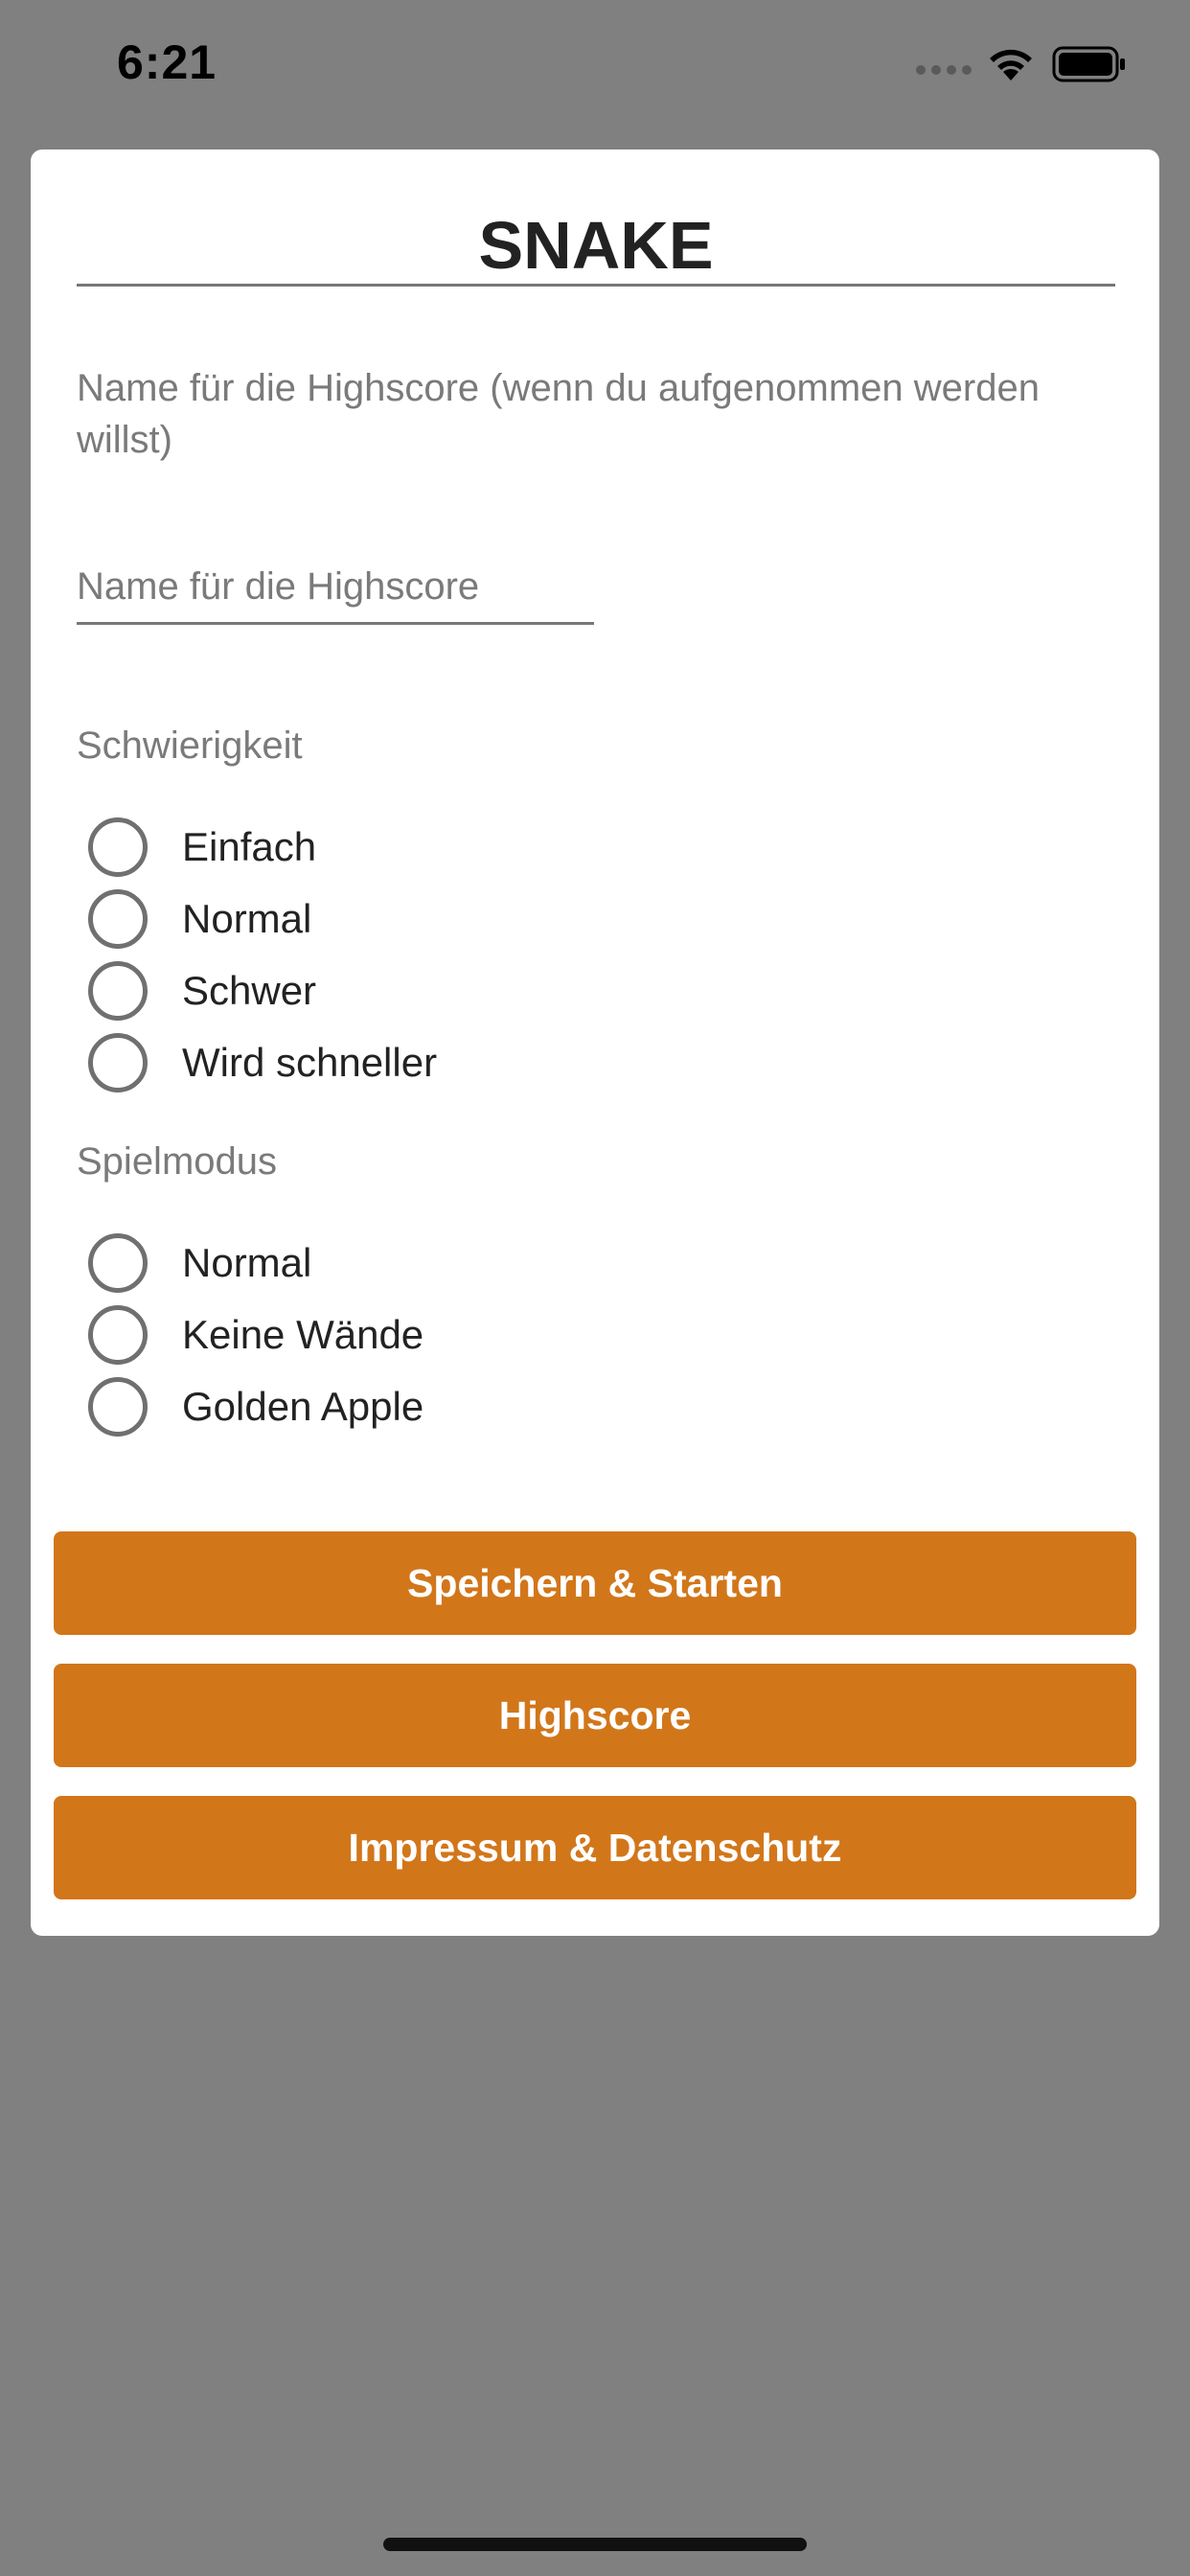 This screenshot has height=2576, width=1190. Describe the element at coordinates (250, 846) in the screenshot. I see `radio-label: Einfach` at that location.